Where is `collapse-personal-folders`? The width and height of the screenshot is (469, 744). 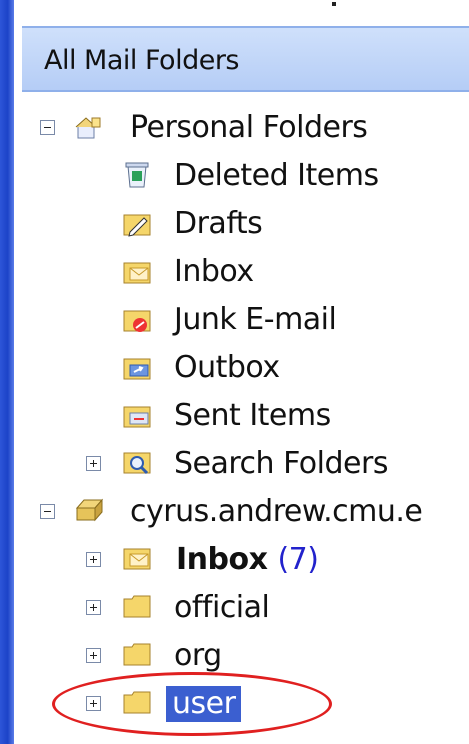 collapse-personal-folders is located at coordinates (47, 127).